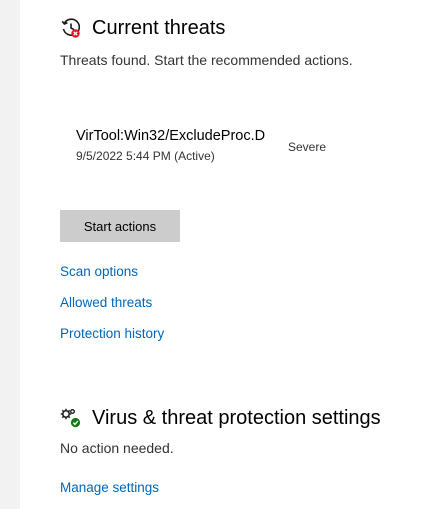 This screenshot has width=440, height=509. Describe the element at coordinates (307, 147) in the screenshot. I see `threat-severity: Severe` at that location.